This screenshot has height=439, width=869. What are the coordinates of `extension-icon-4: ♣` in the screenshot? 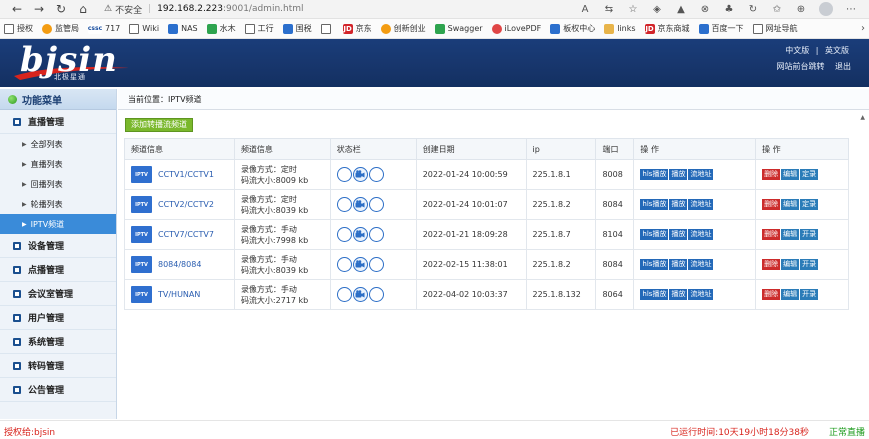 It's located at (729, 9).